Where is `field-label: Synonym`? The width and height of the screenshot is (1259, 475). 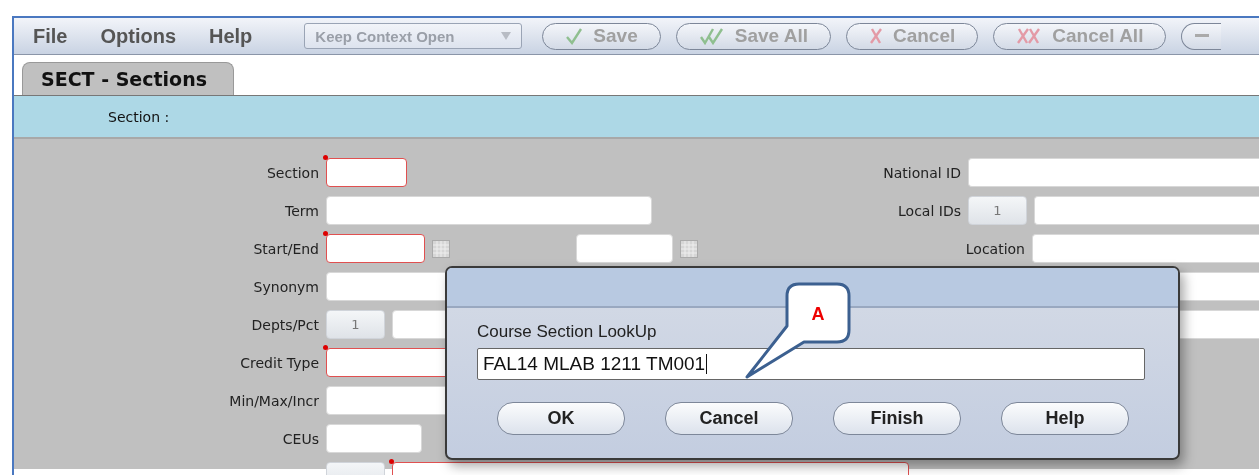 field-label: Synonym is located at coordinates (286, 286).